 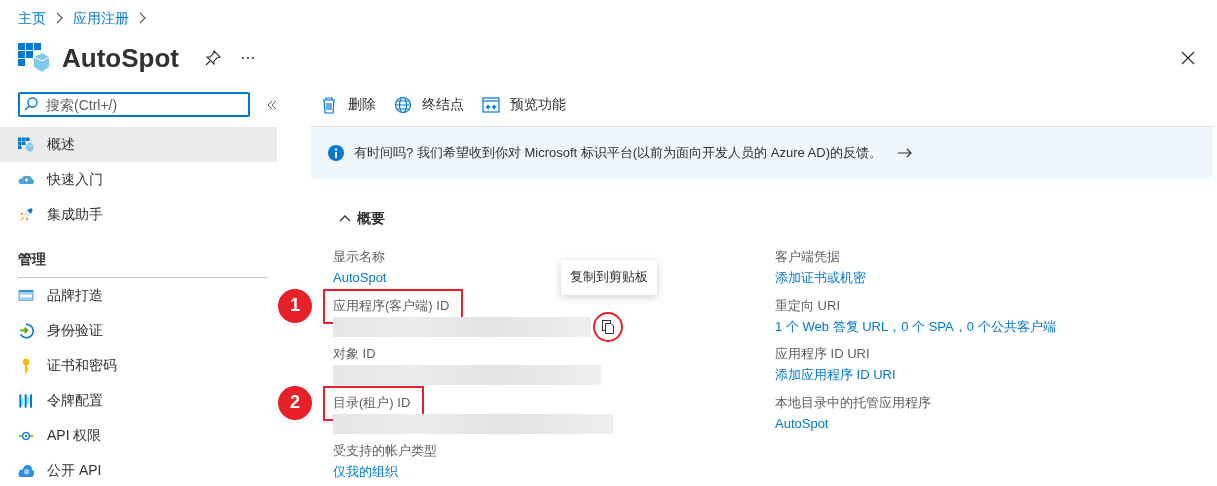 What do you see at coordinates (134, 104) in the screenshot?
I see `search-field: 搜索(Ctrl+/)` at bounding box center [134, 104].